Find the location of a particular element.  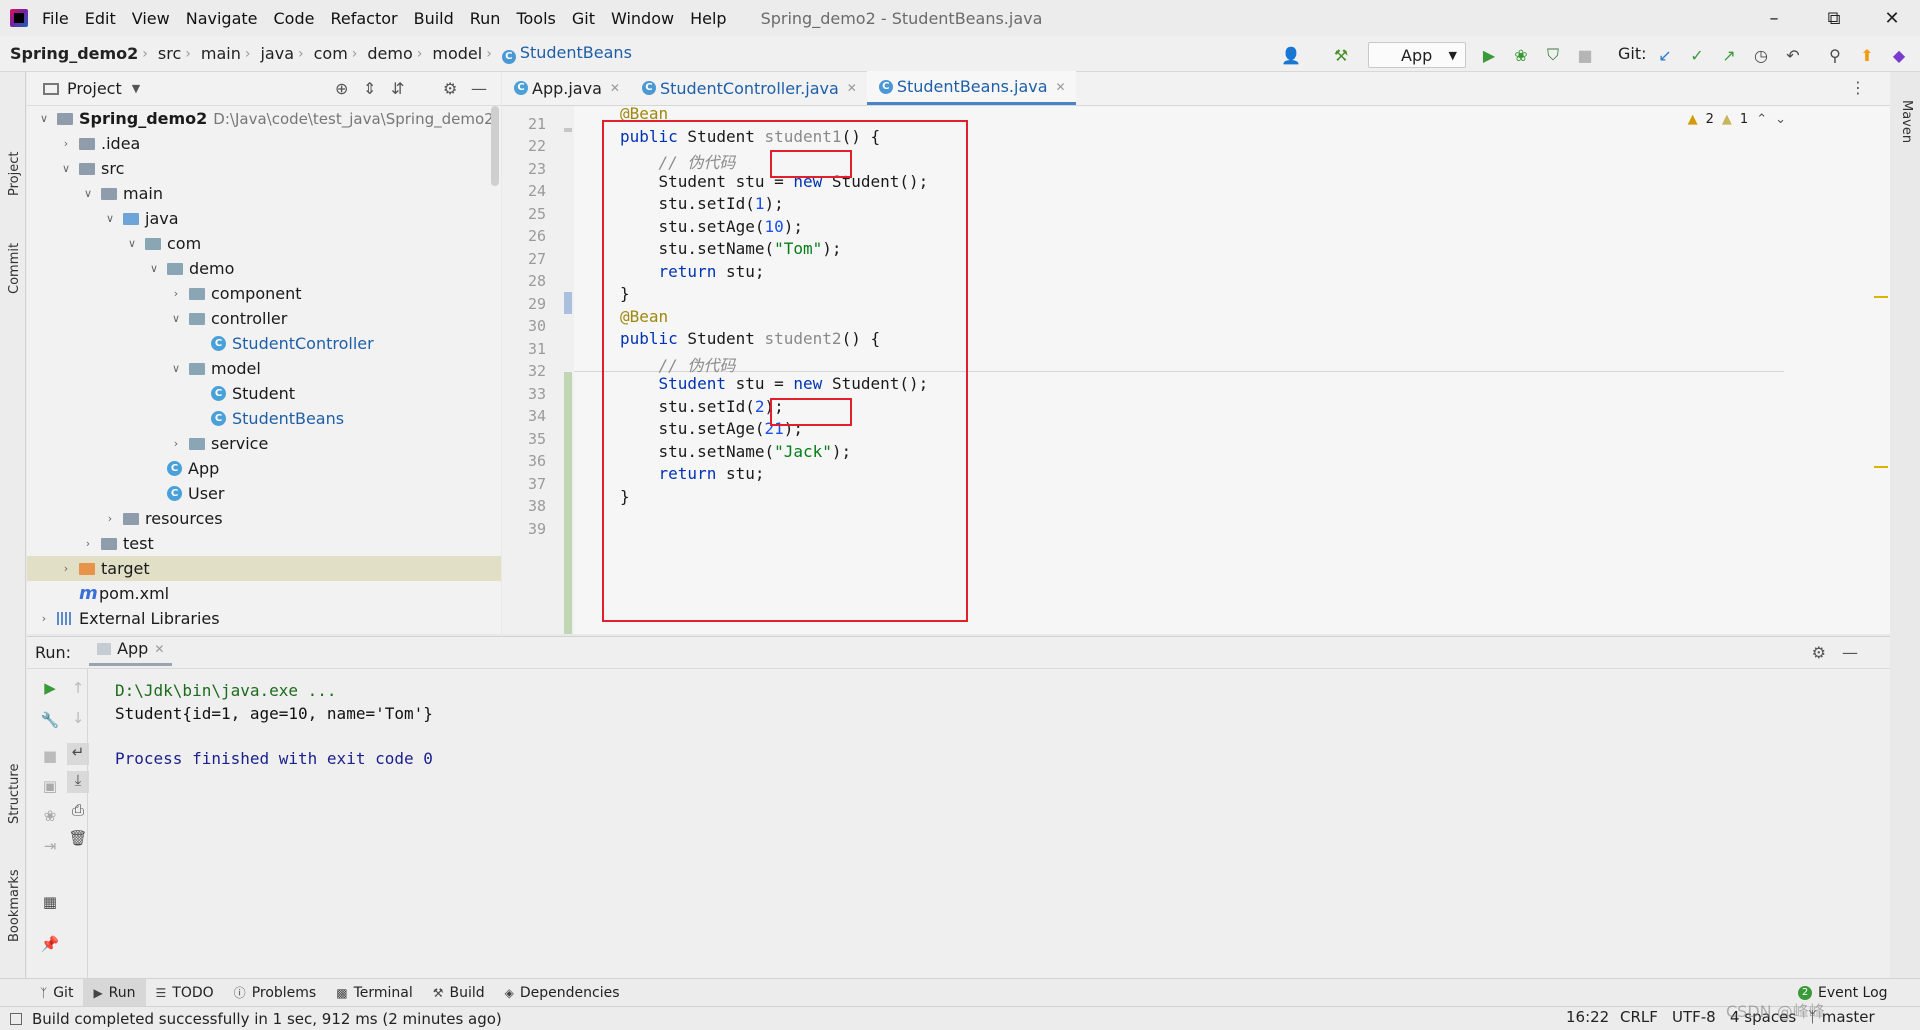

menu-help: Help is located at coordinates (708, 18).